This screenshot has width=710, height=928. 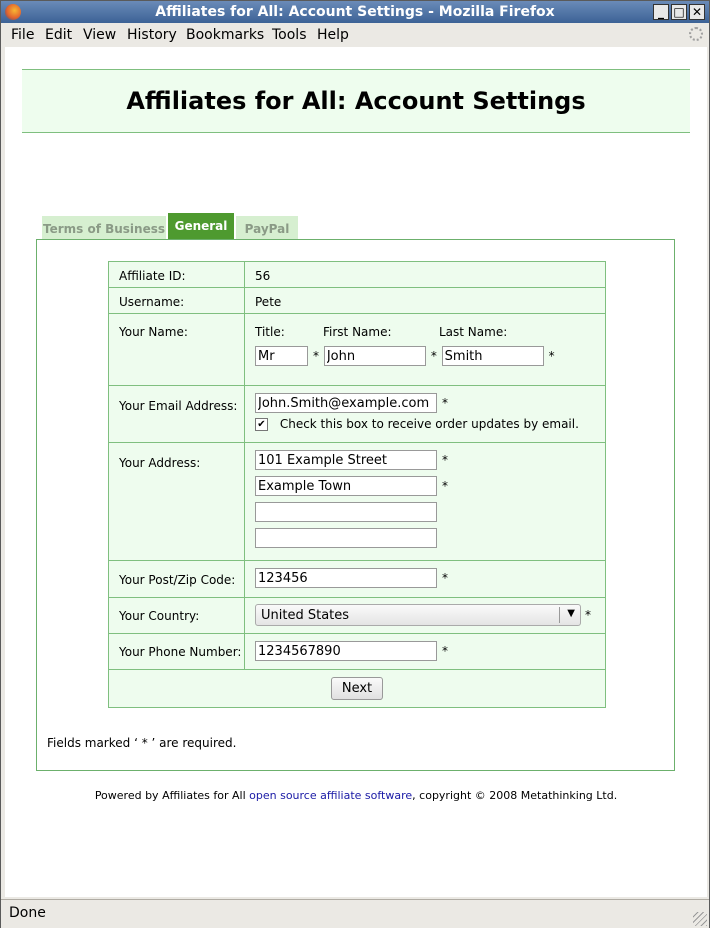 I want to click on country-required-mark: *, so click(x=588, y=614).